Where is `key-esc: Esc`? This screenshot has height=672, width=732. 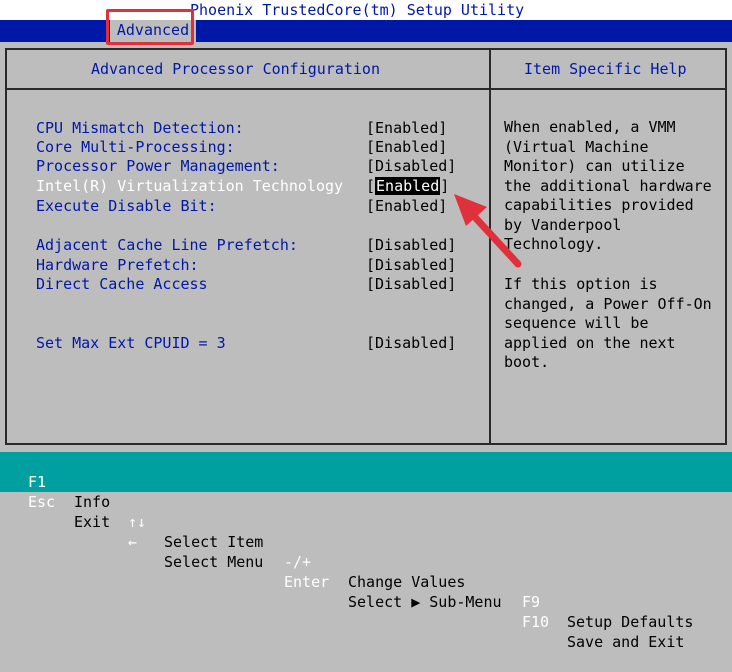
key-esc: Esc is located at coordinates (42, 502).